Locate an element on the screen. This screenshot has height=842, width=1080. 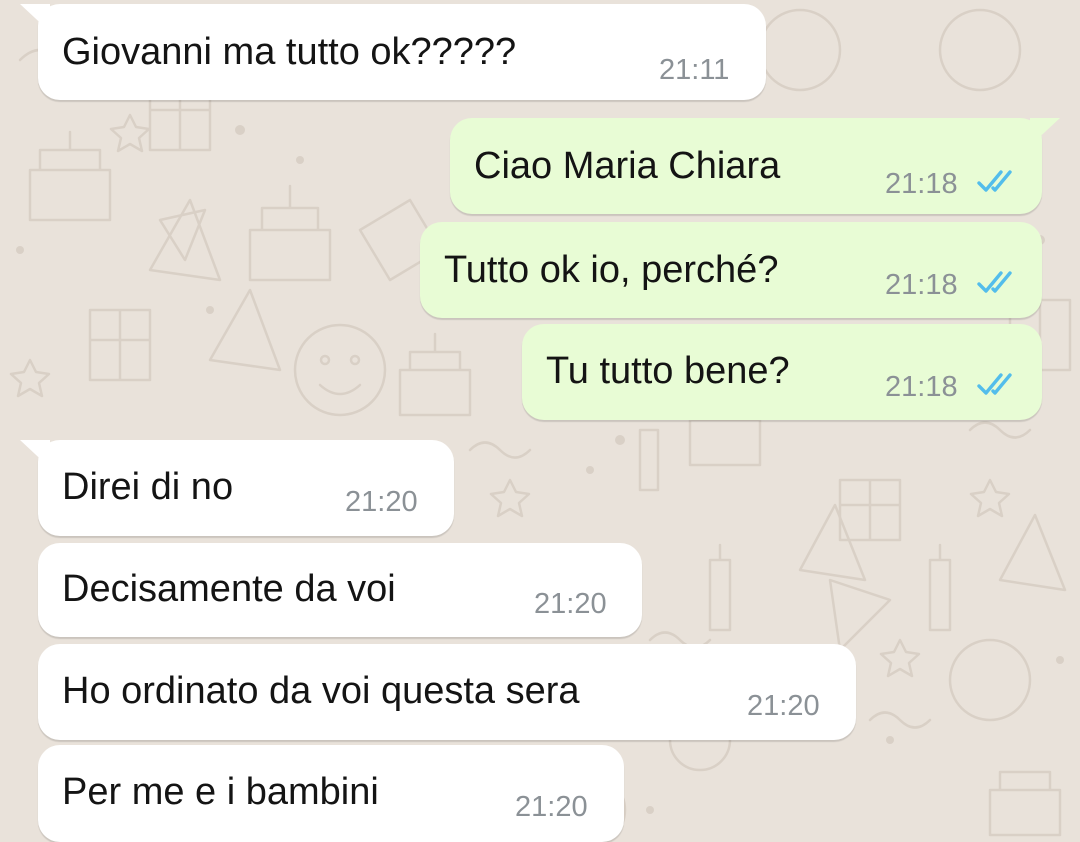
incoming-message: Decisamente da voi 21:20 is located at coordinates (340, 590).